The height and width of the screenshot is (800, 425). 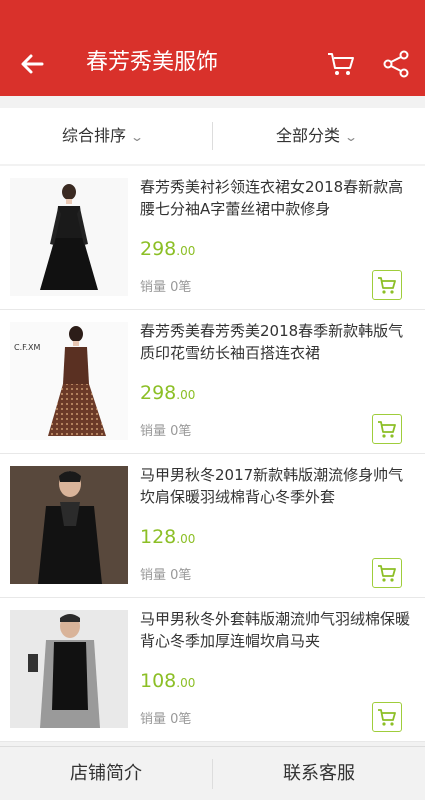 What do you see at coordinates (69, 381) in the screenshot?
I see `product-image: C.F.XM` at bounding box center [69, 381].